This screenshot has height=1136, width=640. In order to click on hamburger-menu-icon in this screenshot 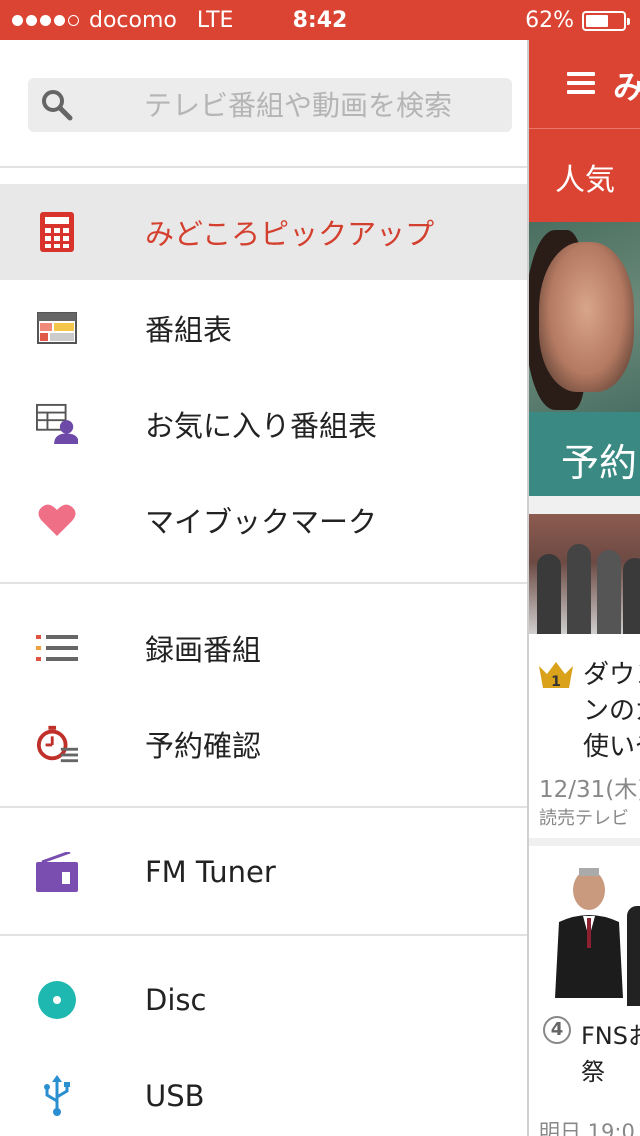, I will do `click(581, 84)`.